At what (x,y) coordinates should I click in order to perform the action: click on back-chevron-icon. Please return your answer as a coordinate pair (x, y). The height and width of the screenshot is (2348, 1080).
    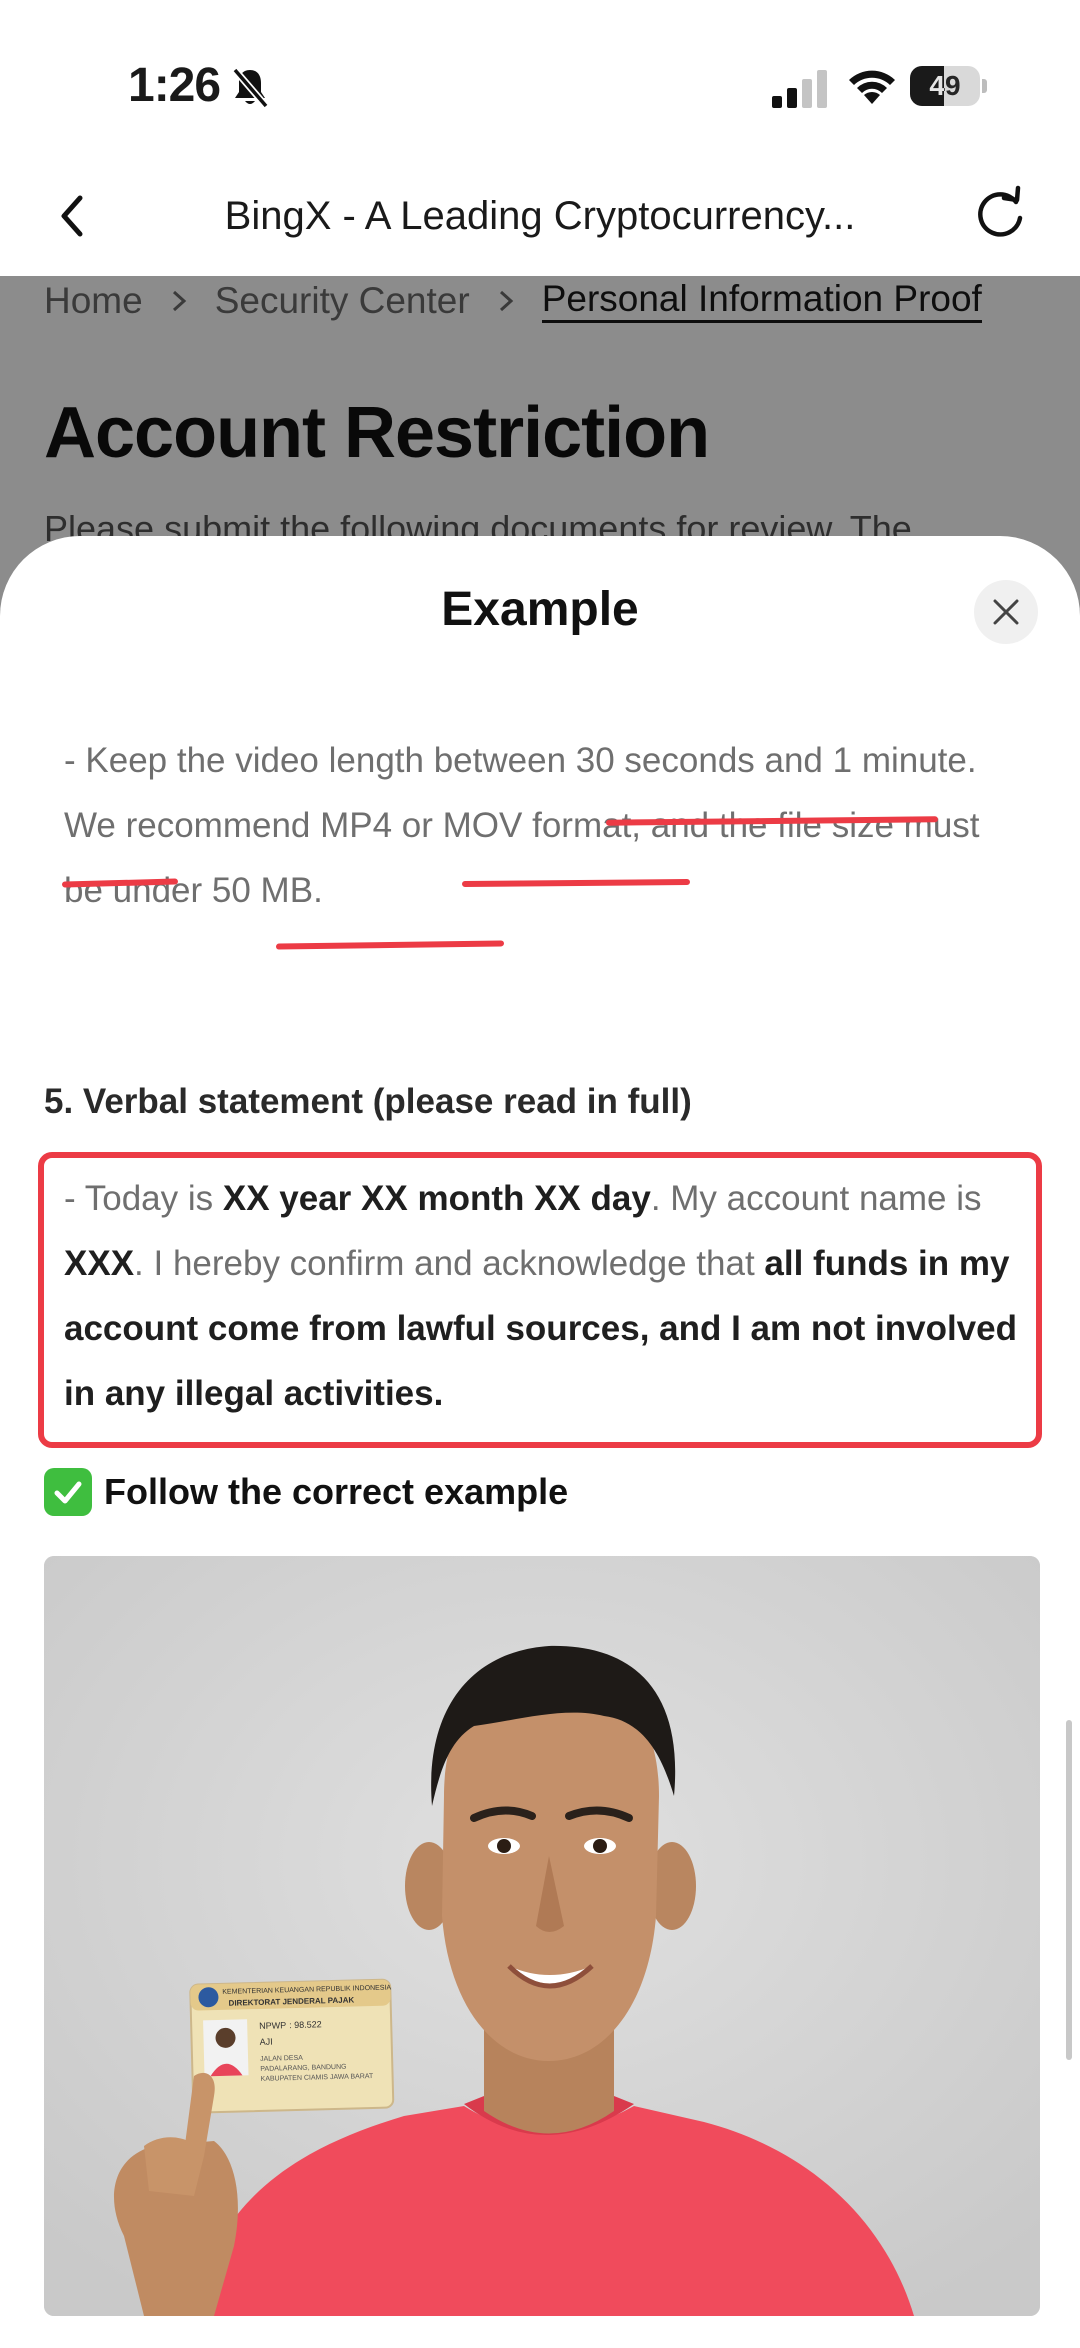
    Looking at the image, I should click on (72, 216).